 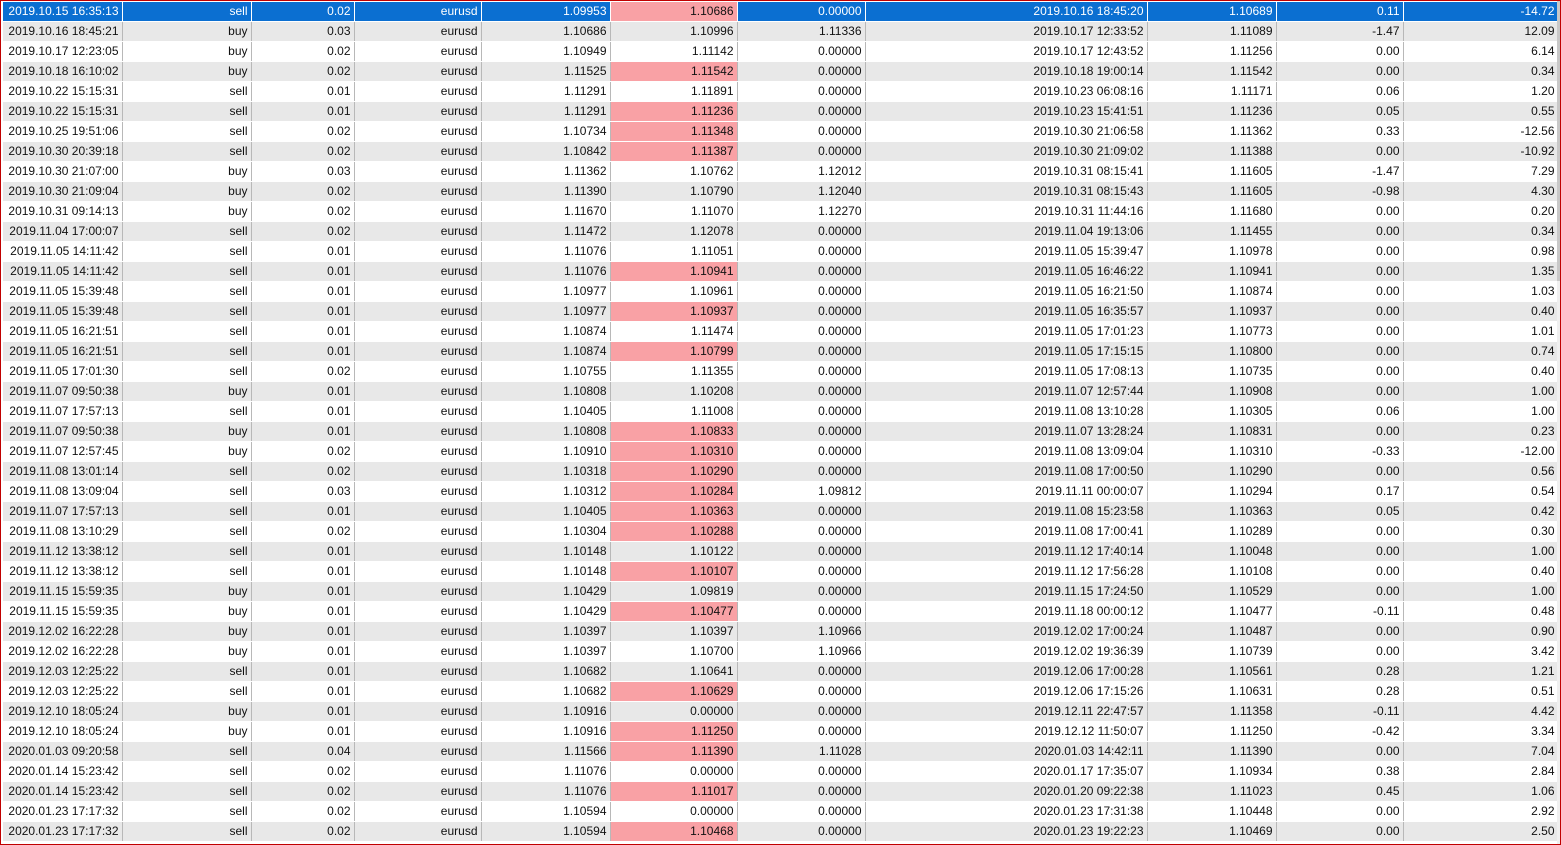 I want to click on cell-profit: 1.21, so click(x=1481, y=671).